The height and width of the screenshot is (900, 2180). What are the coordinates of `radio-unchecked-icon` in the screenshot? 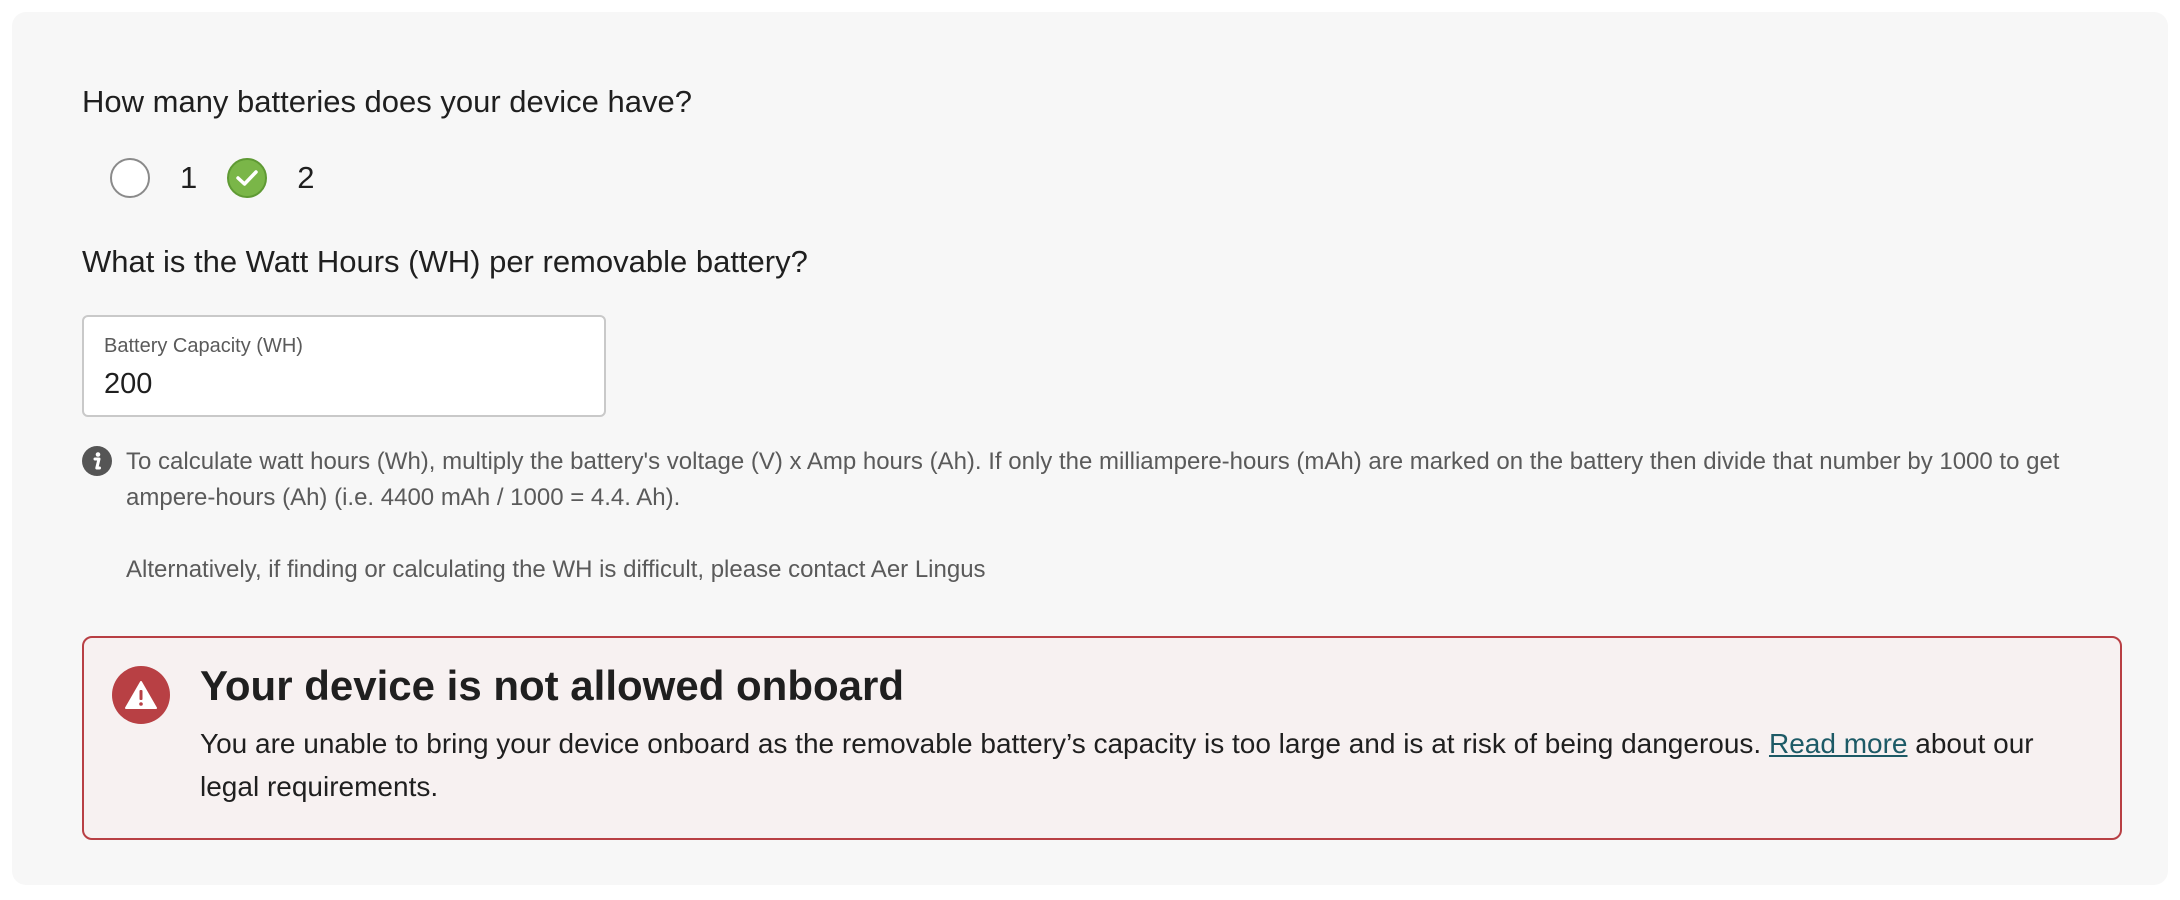 It's located at (130, 178).